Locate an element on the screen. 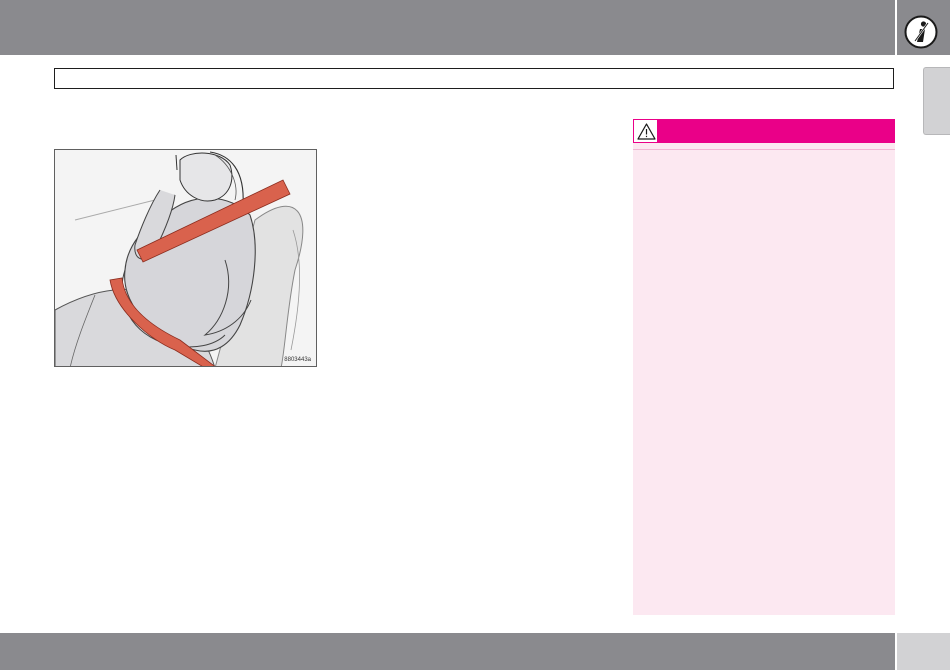 The width and height of the screenshot is (950, 670). section-title-box is located at coordinates (474, 78).